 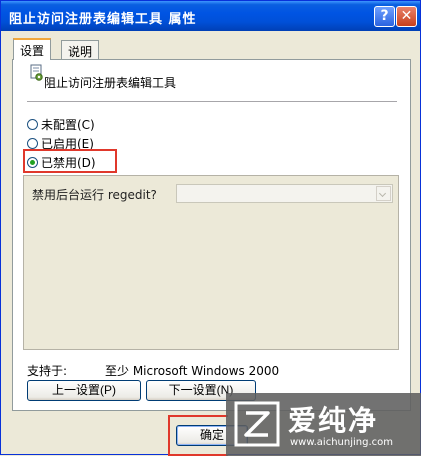 I want to click on support-label: 支持于:, so click(x=47, y=371).